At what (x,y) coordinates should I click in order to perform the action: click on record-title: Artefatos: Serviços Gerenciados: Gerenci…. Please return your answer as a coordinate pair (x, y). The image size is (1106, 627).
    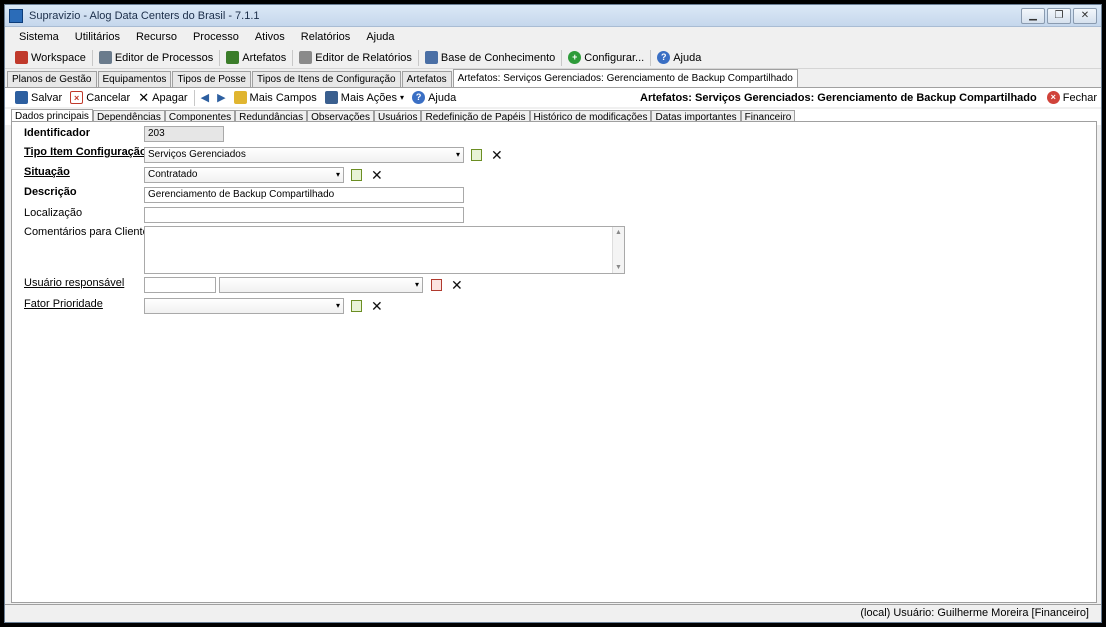
    Looking at the image, I should click on (838, 97).